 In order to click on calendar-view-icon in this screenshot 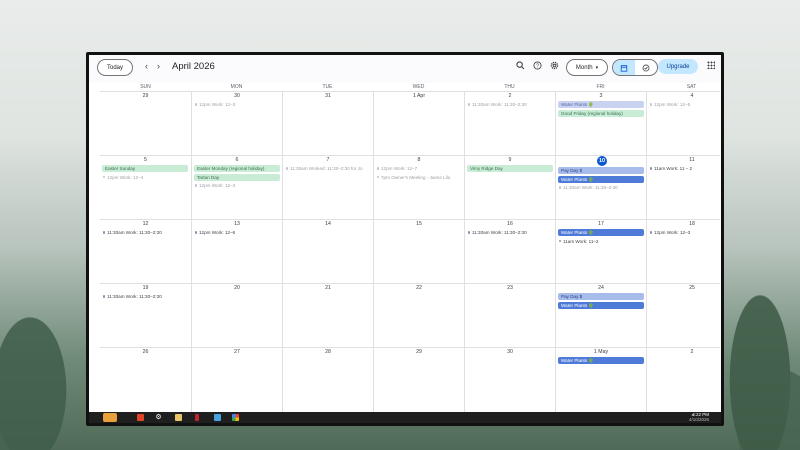, I will do `click(624, 67)`.